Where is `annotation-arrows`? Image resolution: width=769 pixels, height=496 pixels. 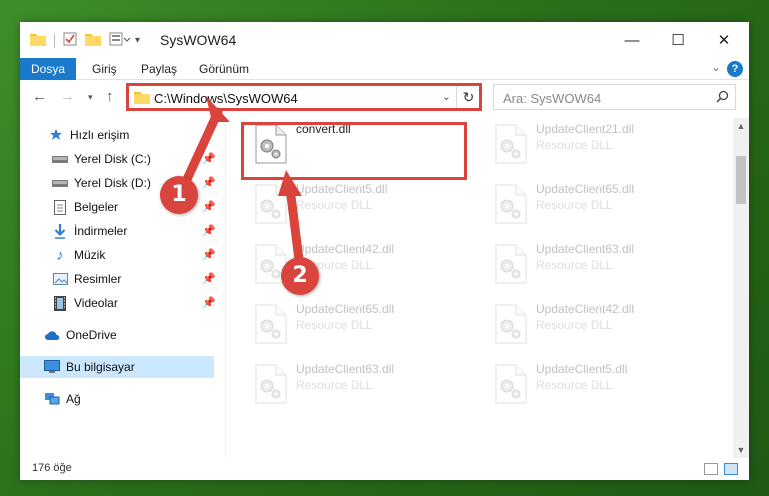 annotation-arrows is located at coordinates (241, 184).